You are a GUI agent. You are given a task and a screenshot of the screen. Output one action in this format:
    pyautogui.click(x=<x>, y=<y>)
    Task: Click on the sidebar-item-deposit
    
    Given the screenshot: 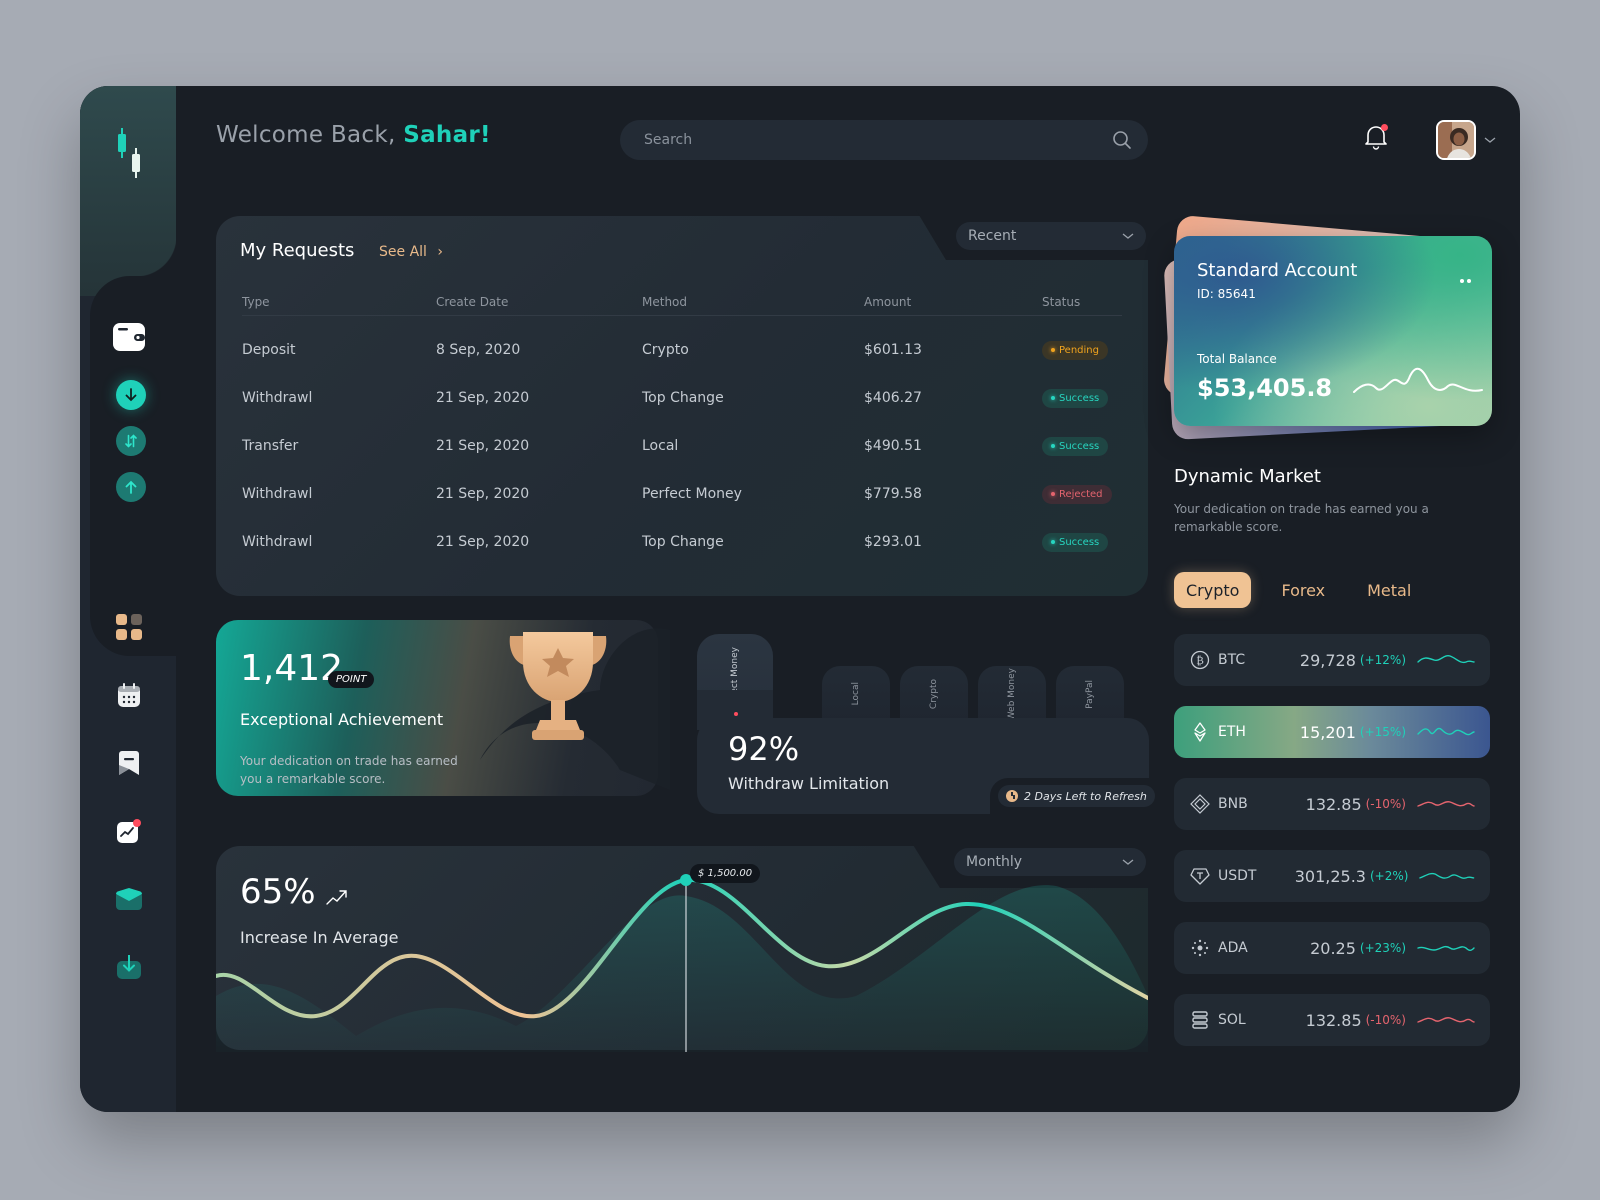 What is the action you would take?
    pyautogui.click(x=131, y=395)
    